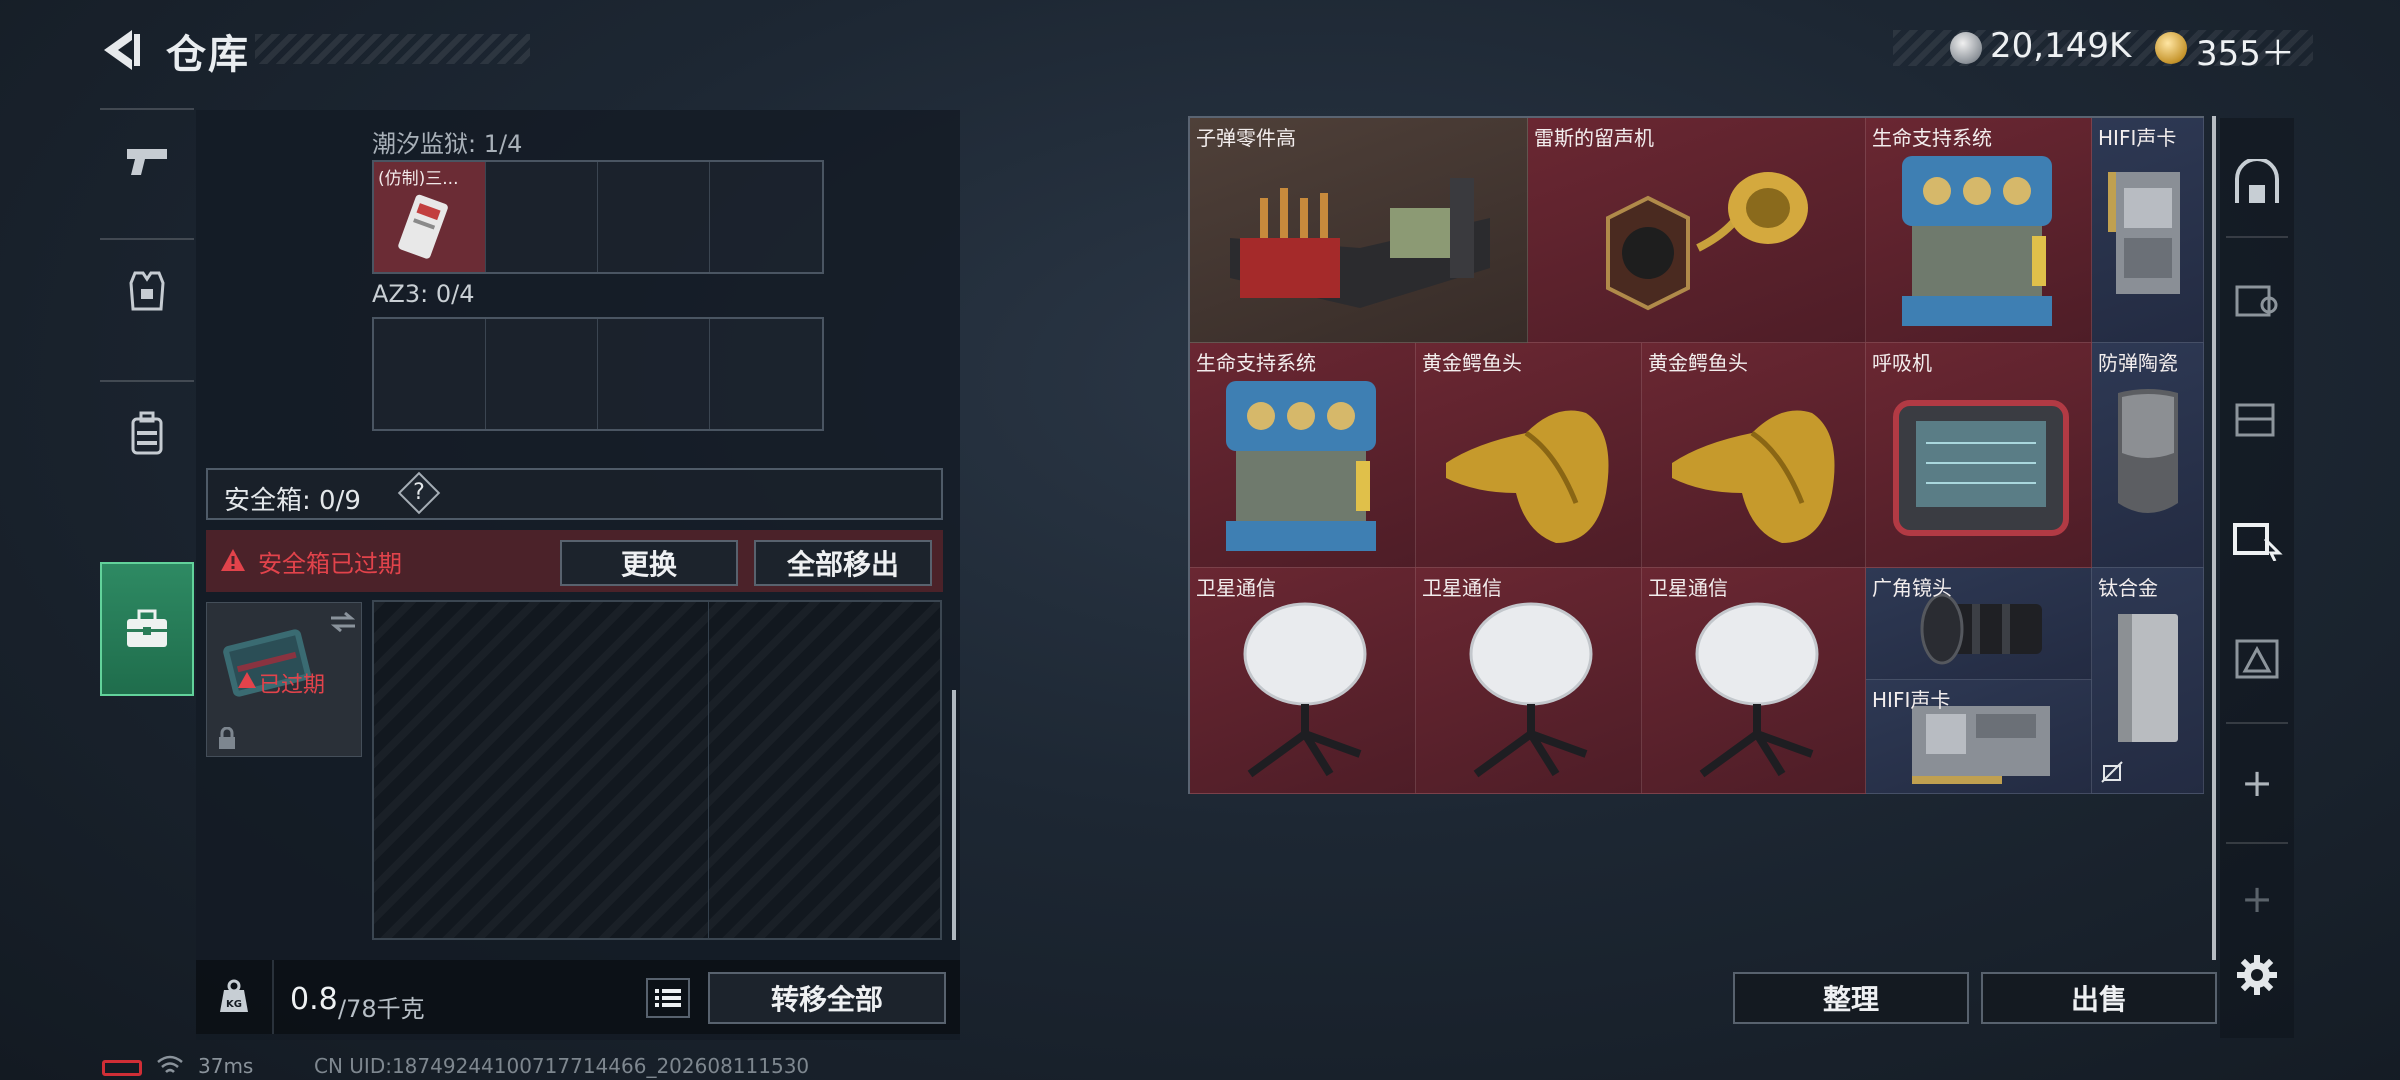 This screenshot has width=2400, height=1080. I want to click on gramophone-icon, so click(1707, 241).